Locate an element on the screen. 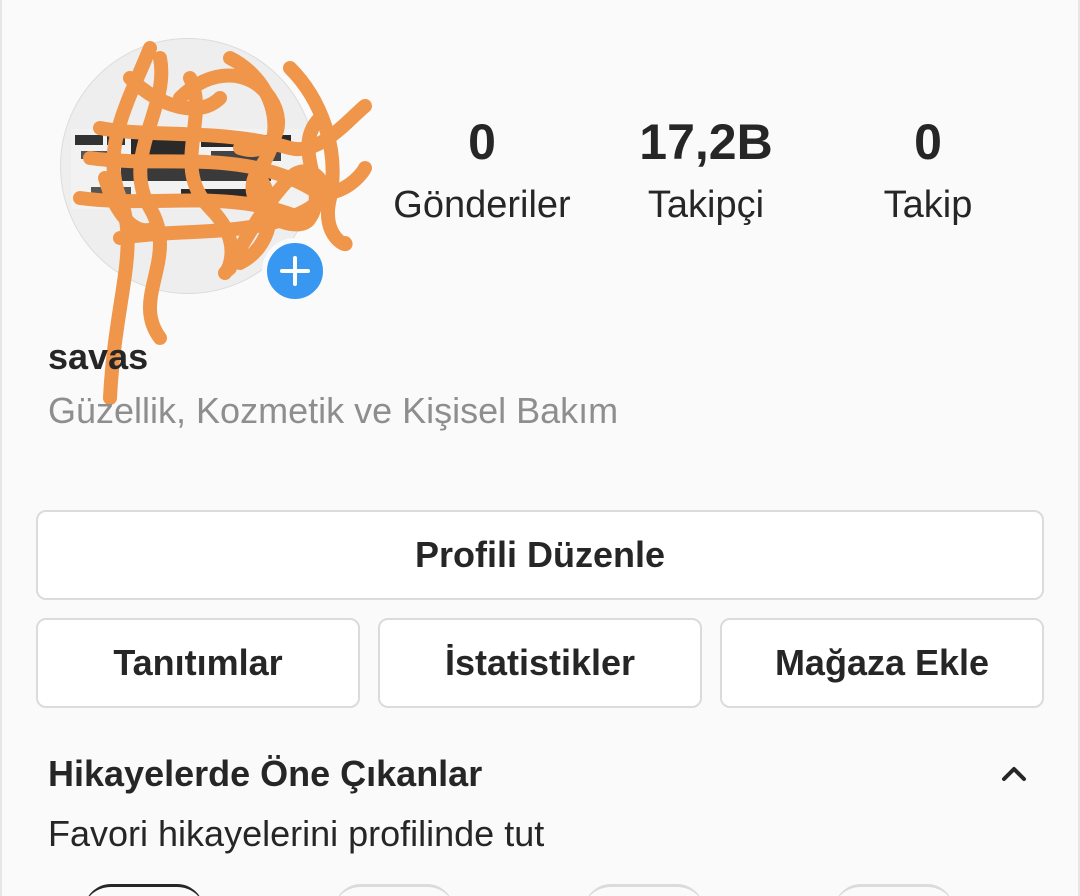 This screenshot has width=1080, height=896. highlights-subtitle: Favori hikayelerini profilinde tut is located at coordinates (296, 833).